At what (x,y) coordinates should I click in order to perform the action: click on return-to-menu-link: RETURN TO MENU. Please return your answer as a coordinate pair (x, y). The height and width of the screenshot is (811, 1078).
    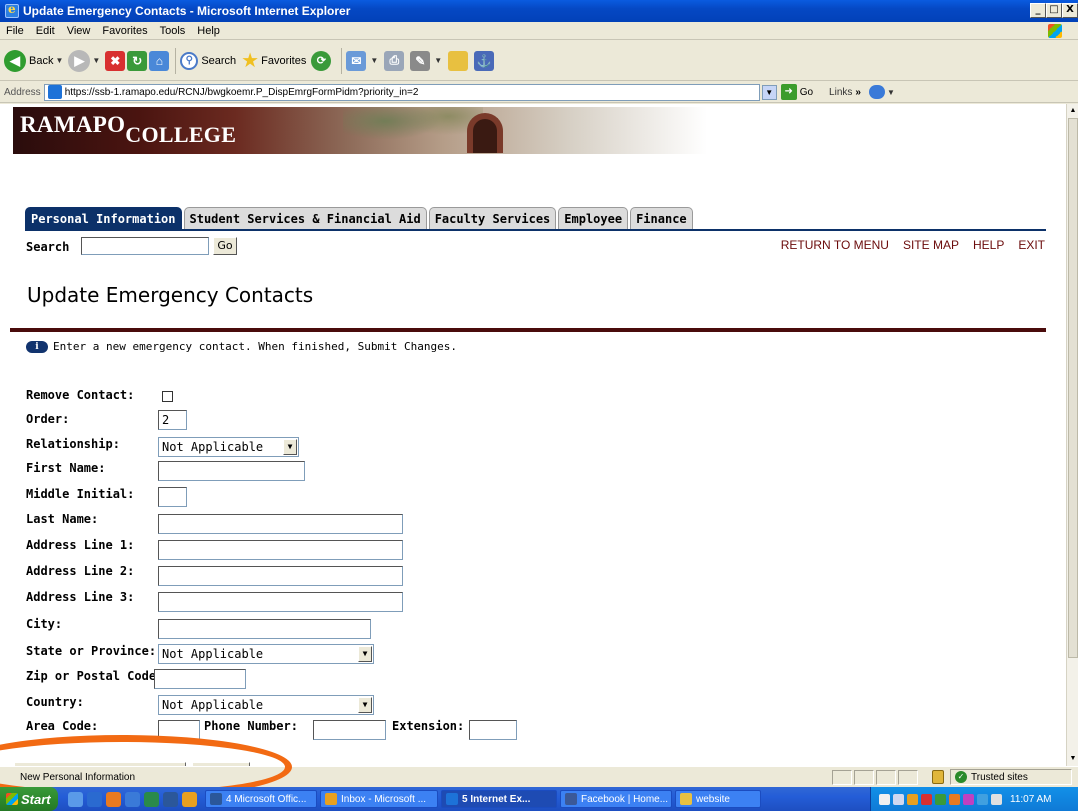
    Looking at the image, I should click on (835, 245).